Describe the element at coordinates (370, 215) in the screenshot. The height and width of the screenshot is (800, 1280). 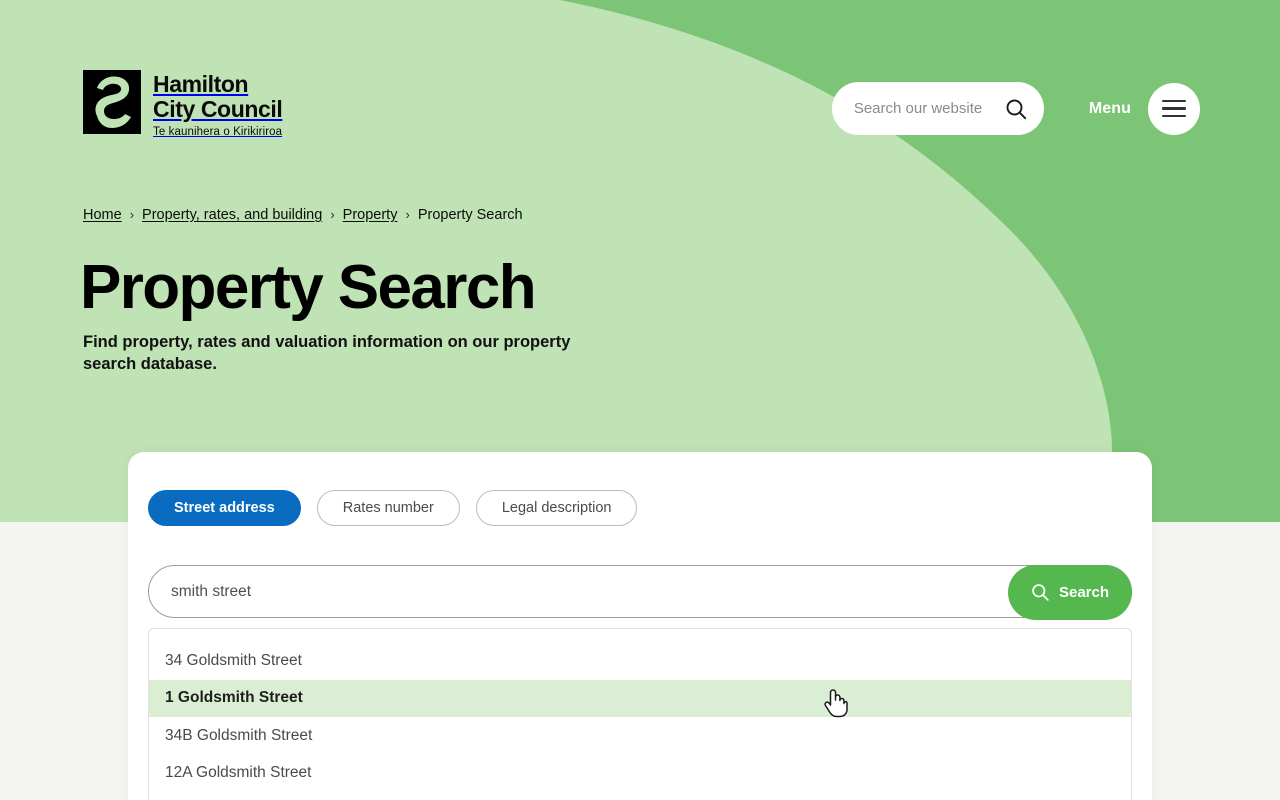
I see `breadcrumb-item-property: Property` at that location.